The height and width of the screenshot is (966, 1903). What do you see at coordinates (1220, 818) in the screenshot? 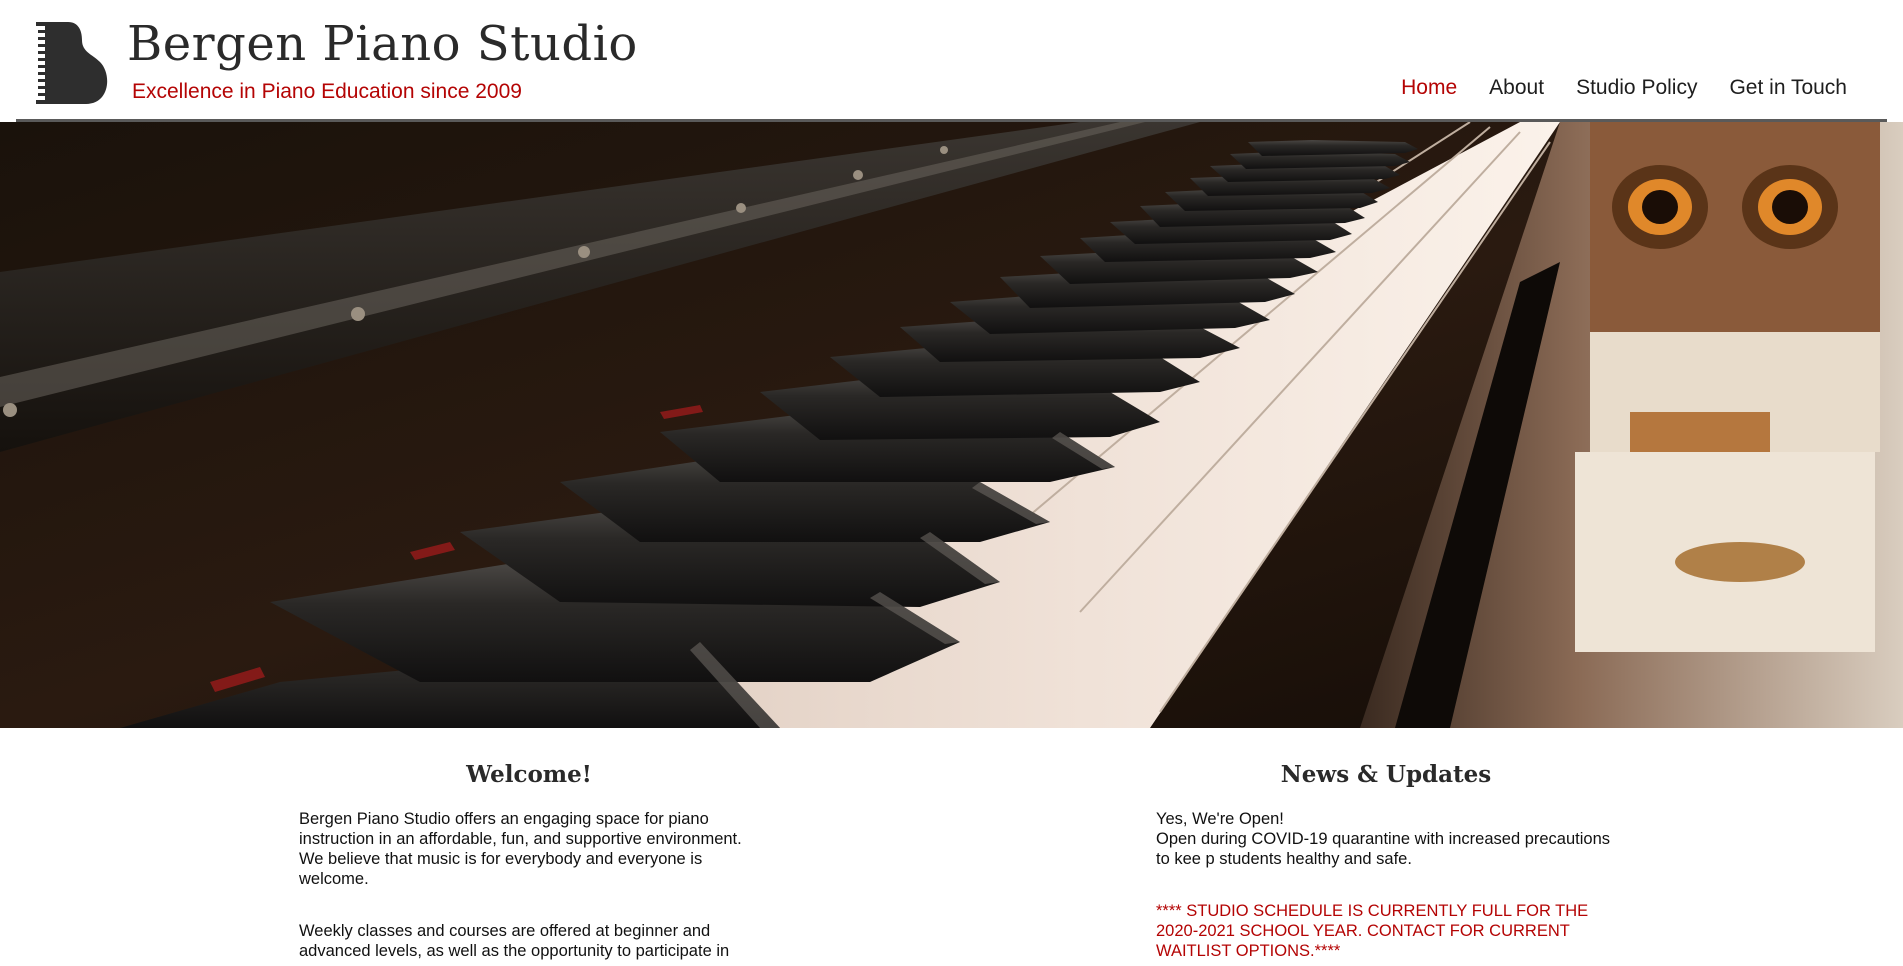
I see `news-open-title: Yes, We're Open!` at bounding box center [1220, 818].